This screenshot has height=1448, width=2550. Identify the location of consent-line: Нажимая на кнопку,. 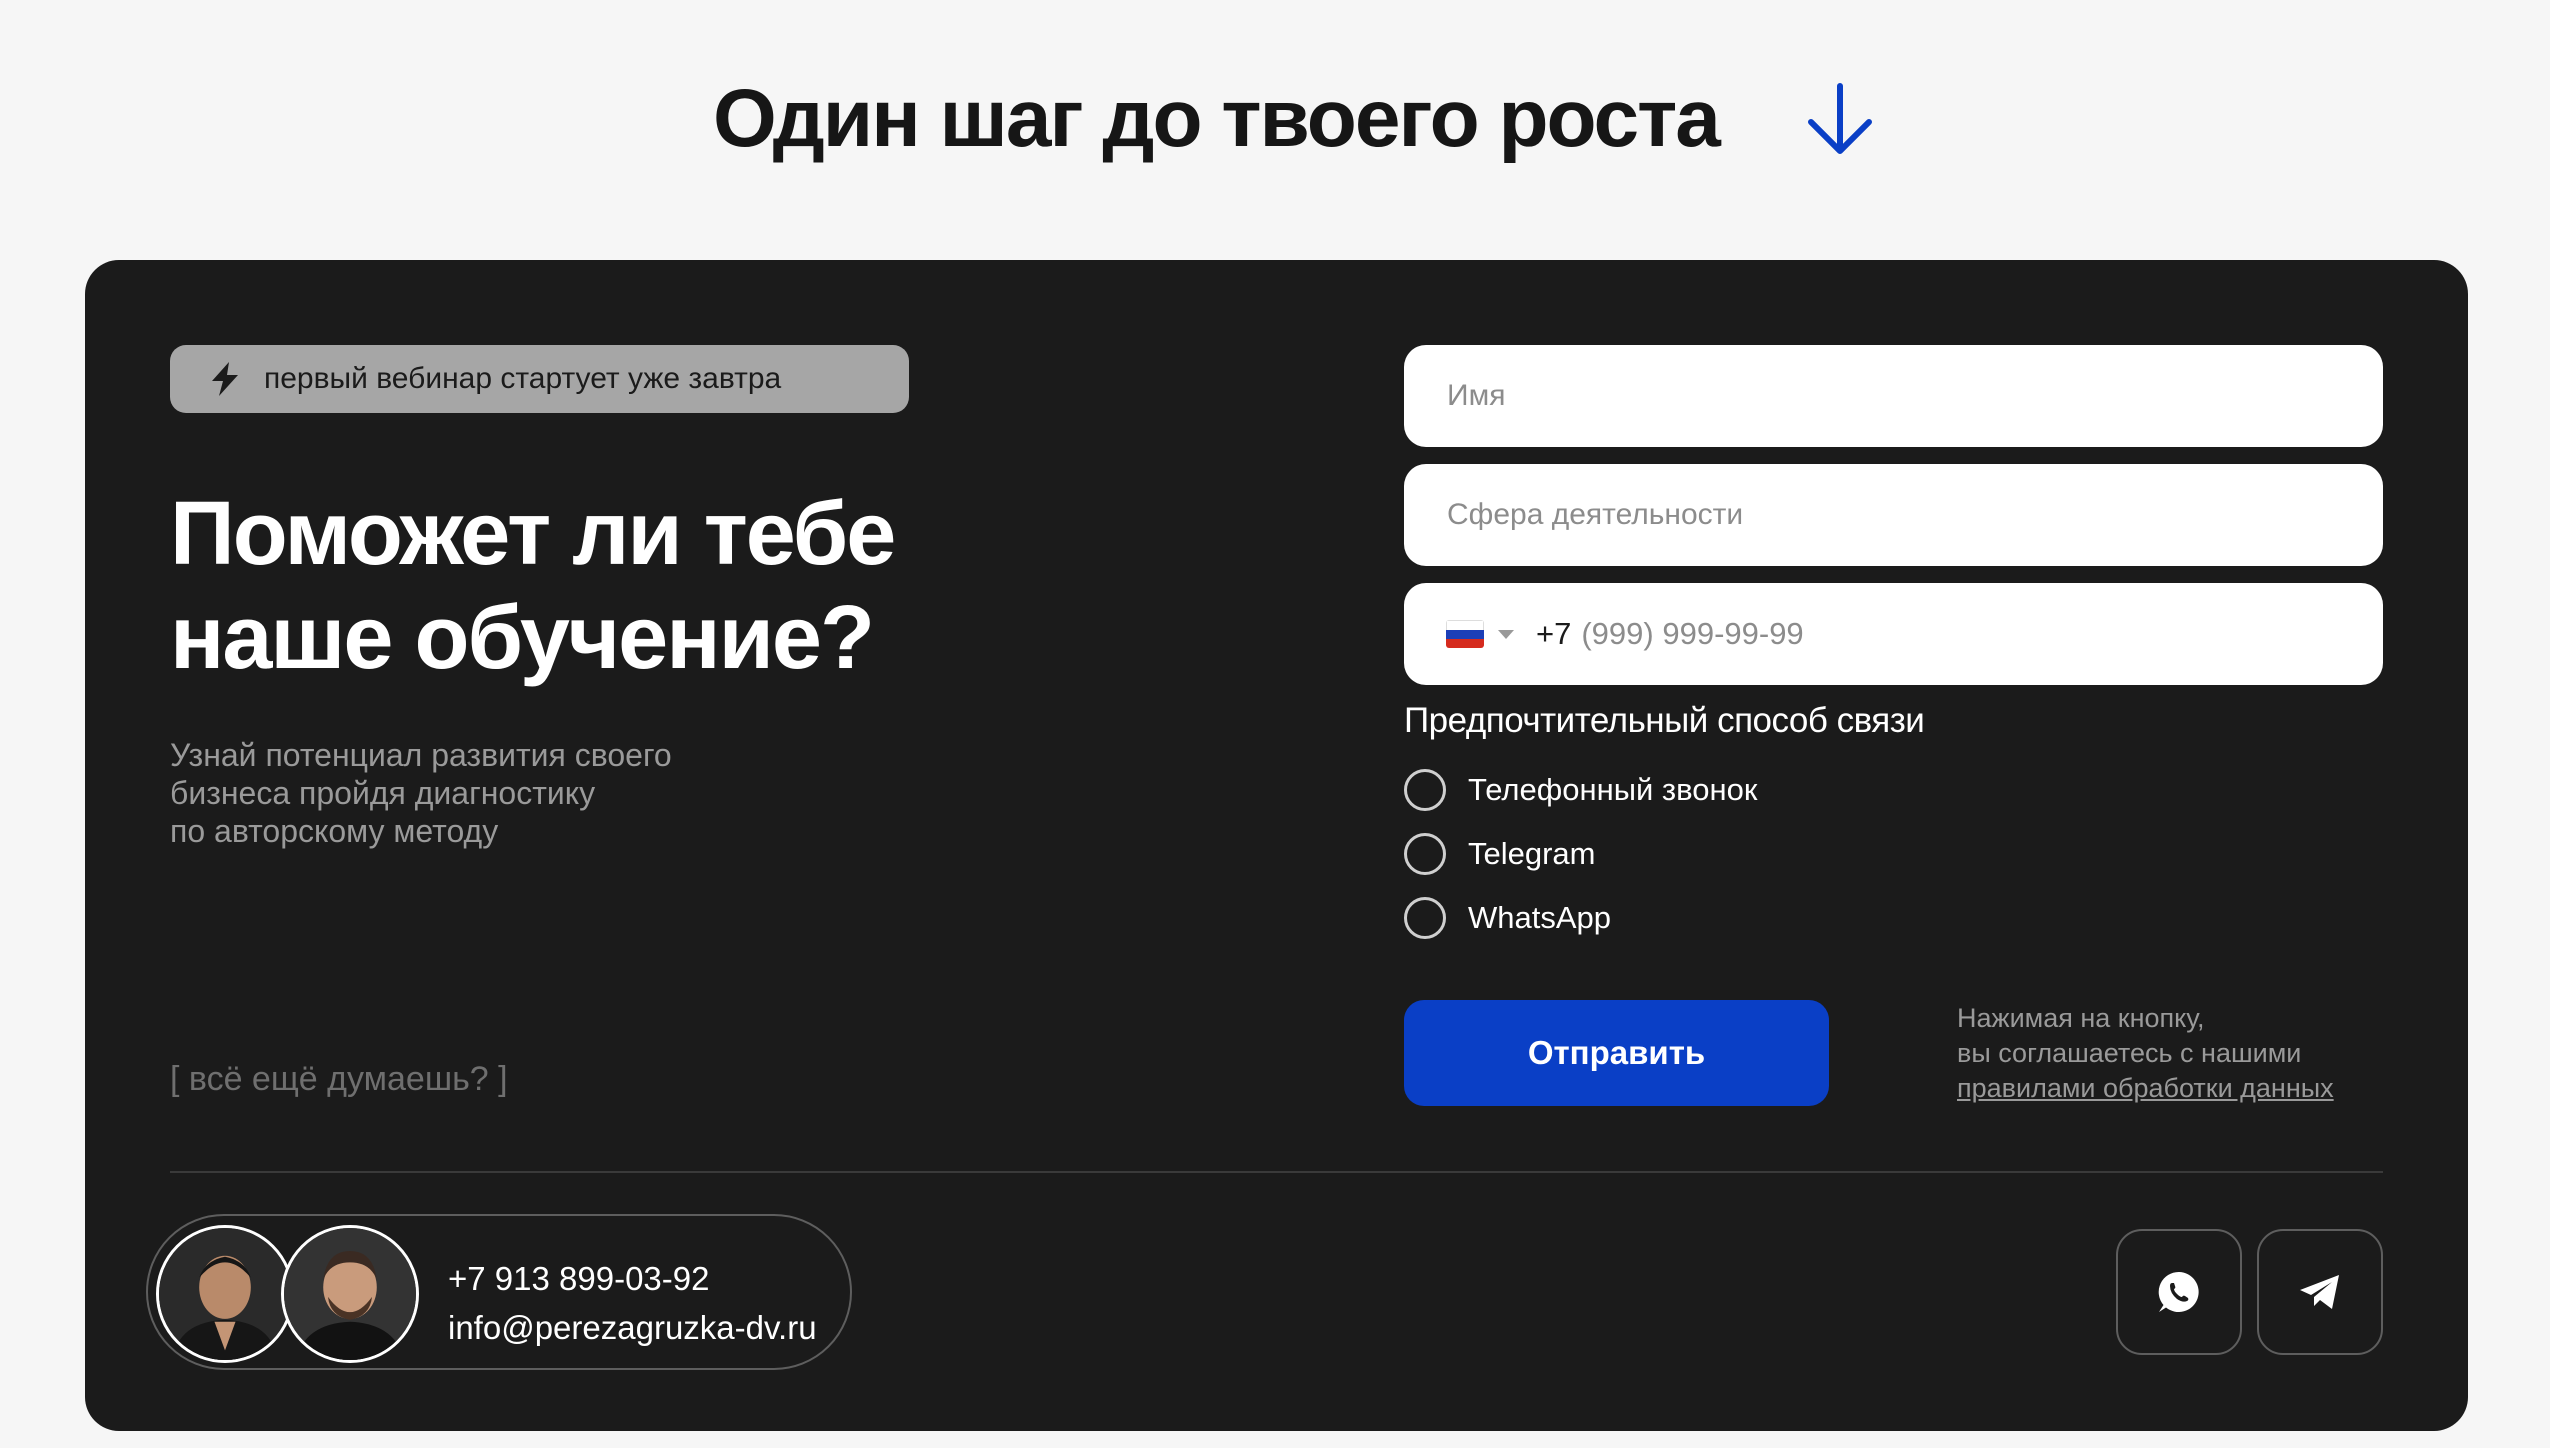
(2081, 1018).